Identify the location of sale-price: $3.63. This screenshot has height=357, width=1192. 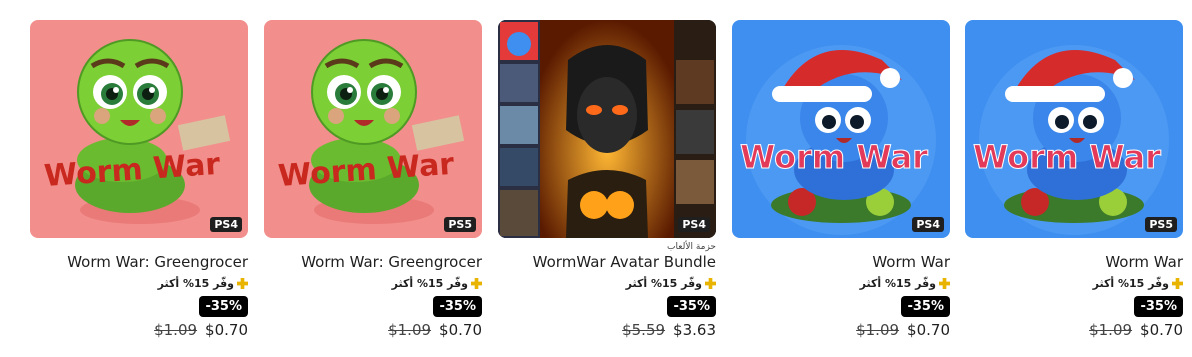
(694, 330).